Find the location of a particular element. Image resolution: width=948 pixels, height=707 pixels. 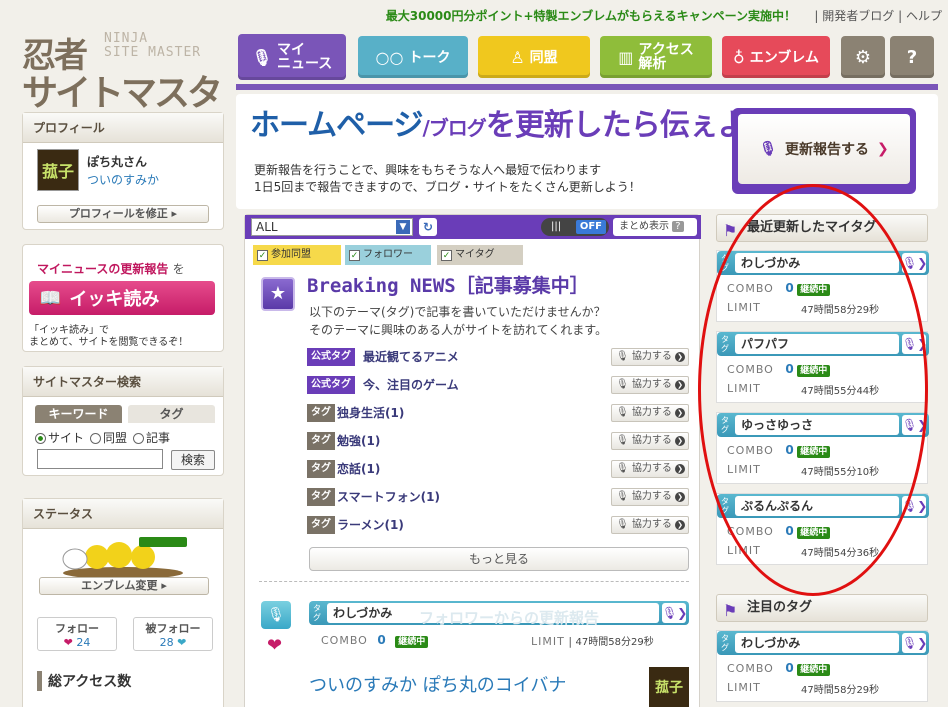

feed-combo-row: COMBO 0 継続中 LIMIT | 47時間58分29秒 is located at coordinates (487, 640).